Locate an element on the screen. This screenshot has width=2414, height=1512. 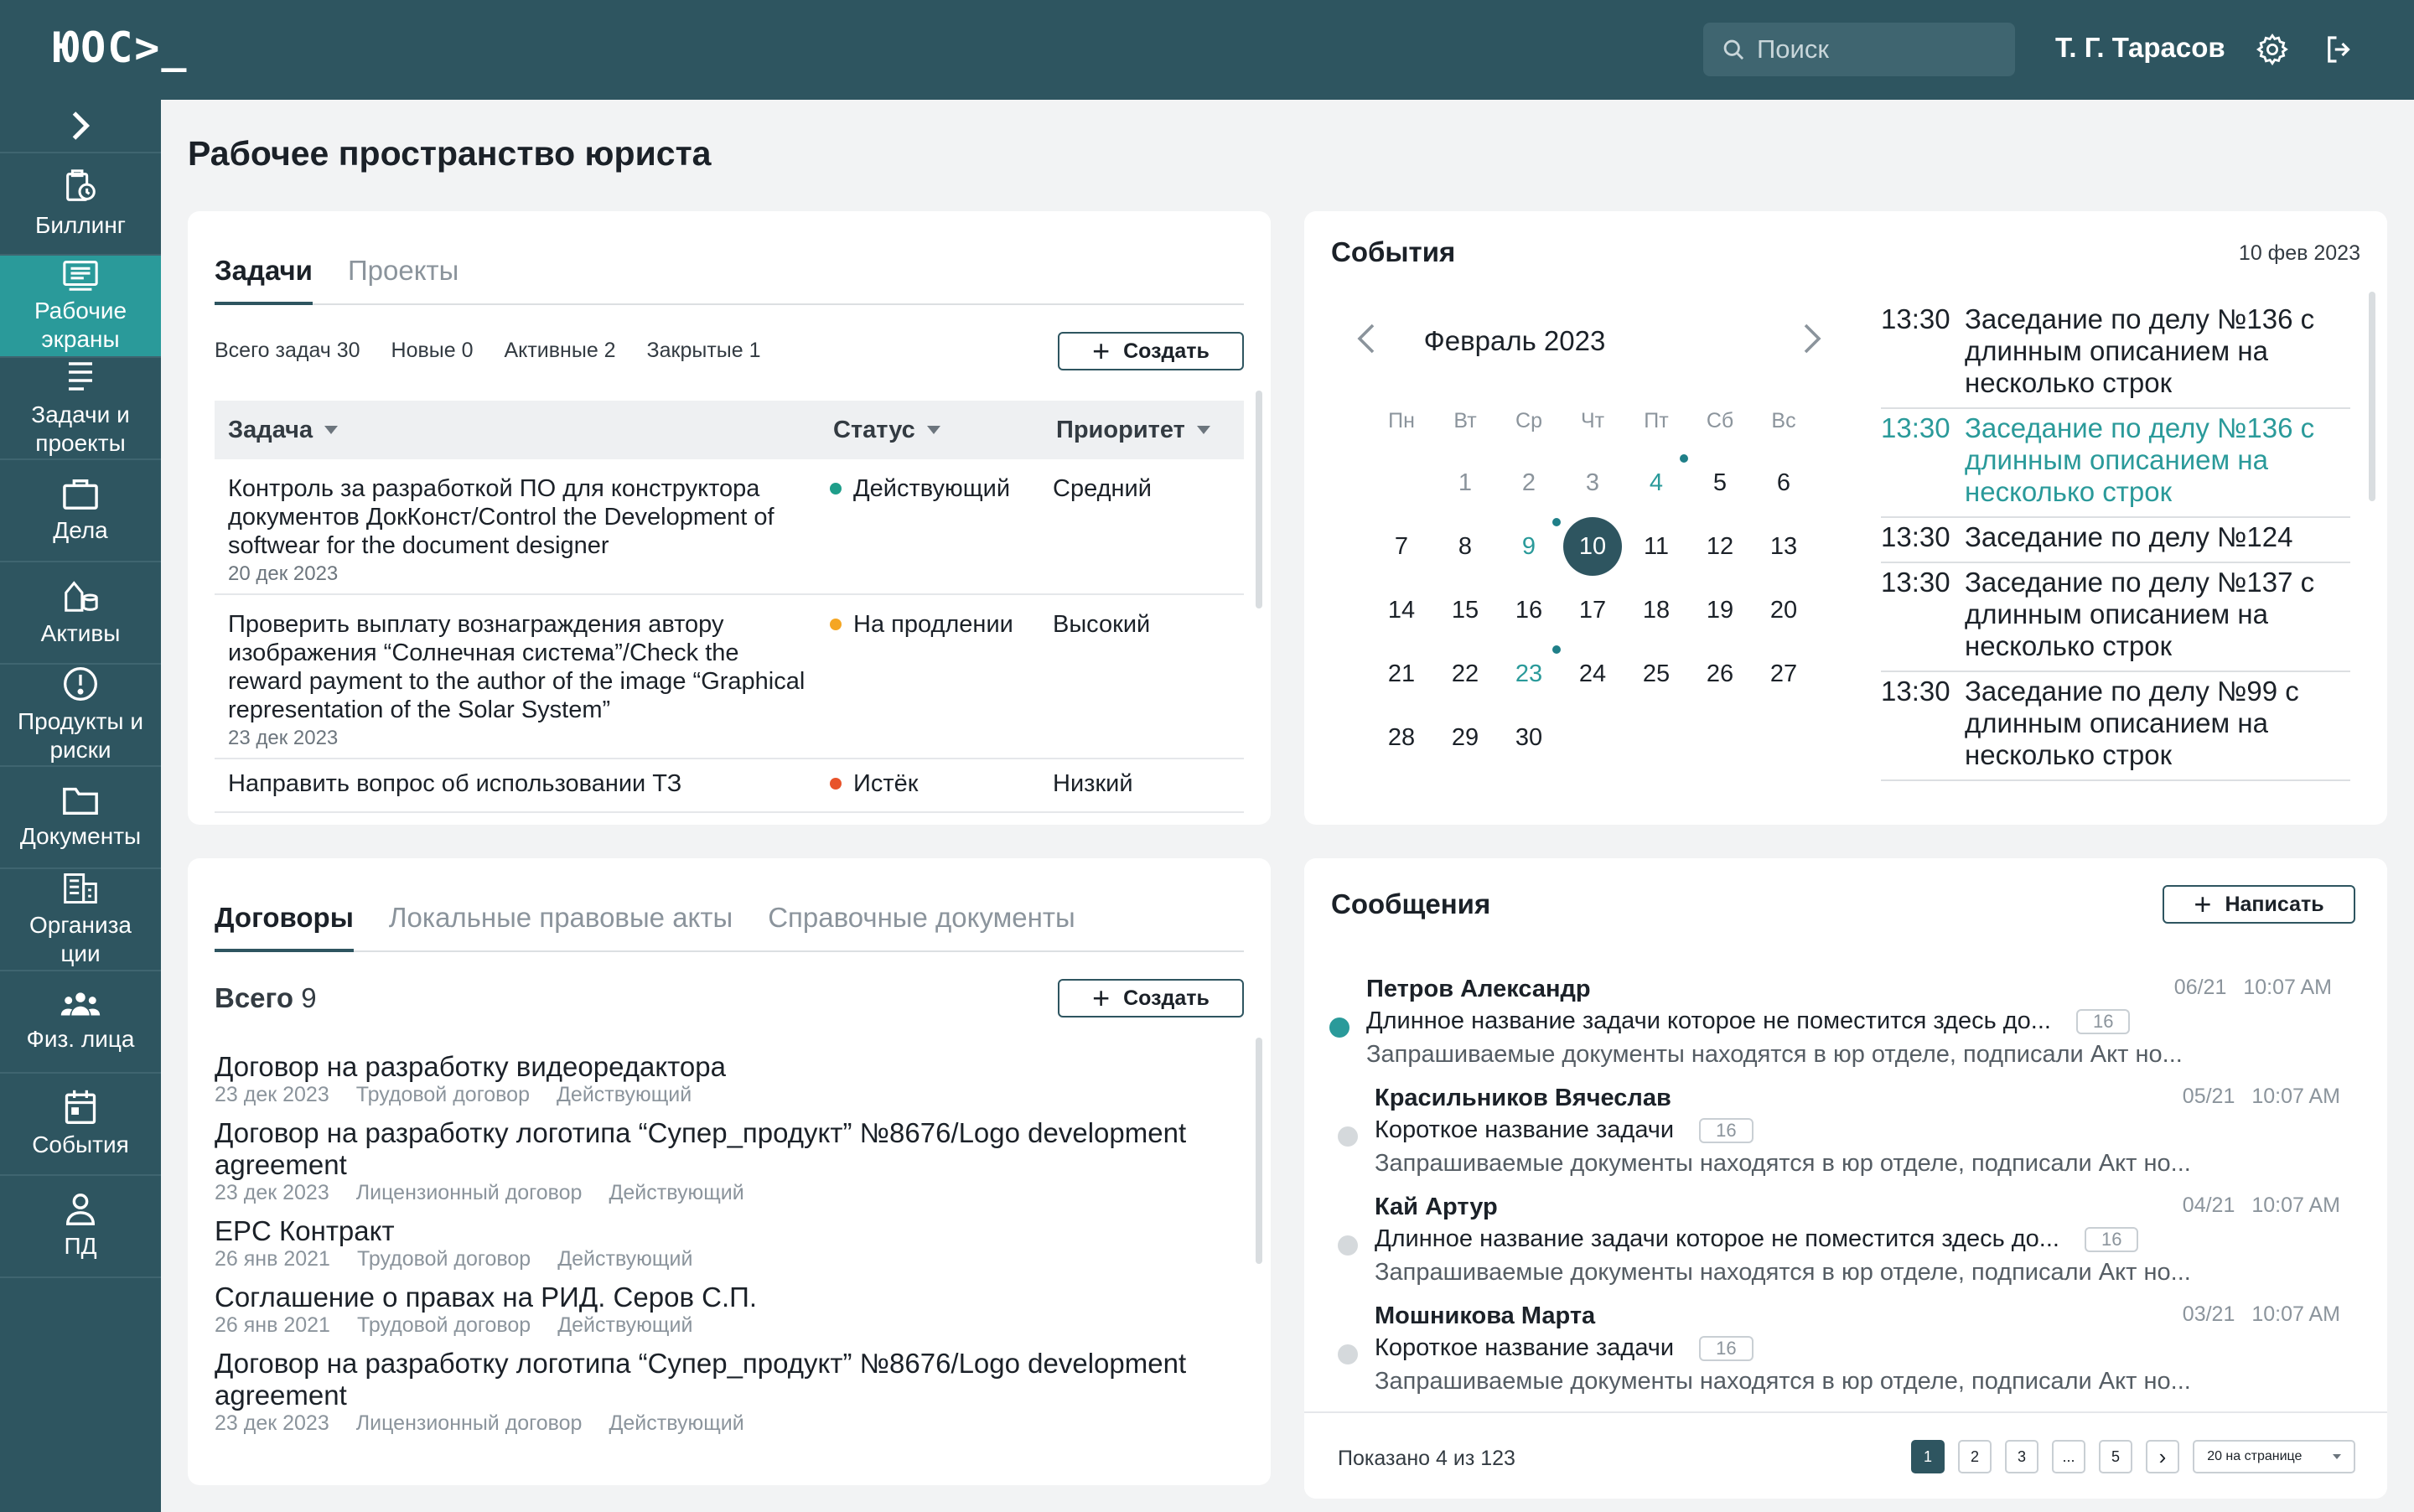
sidebar-item-organizations: Организа ции is located at coordinates (81, 920).